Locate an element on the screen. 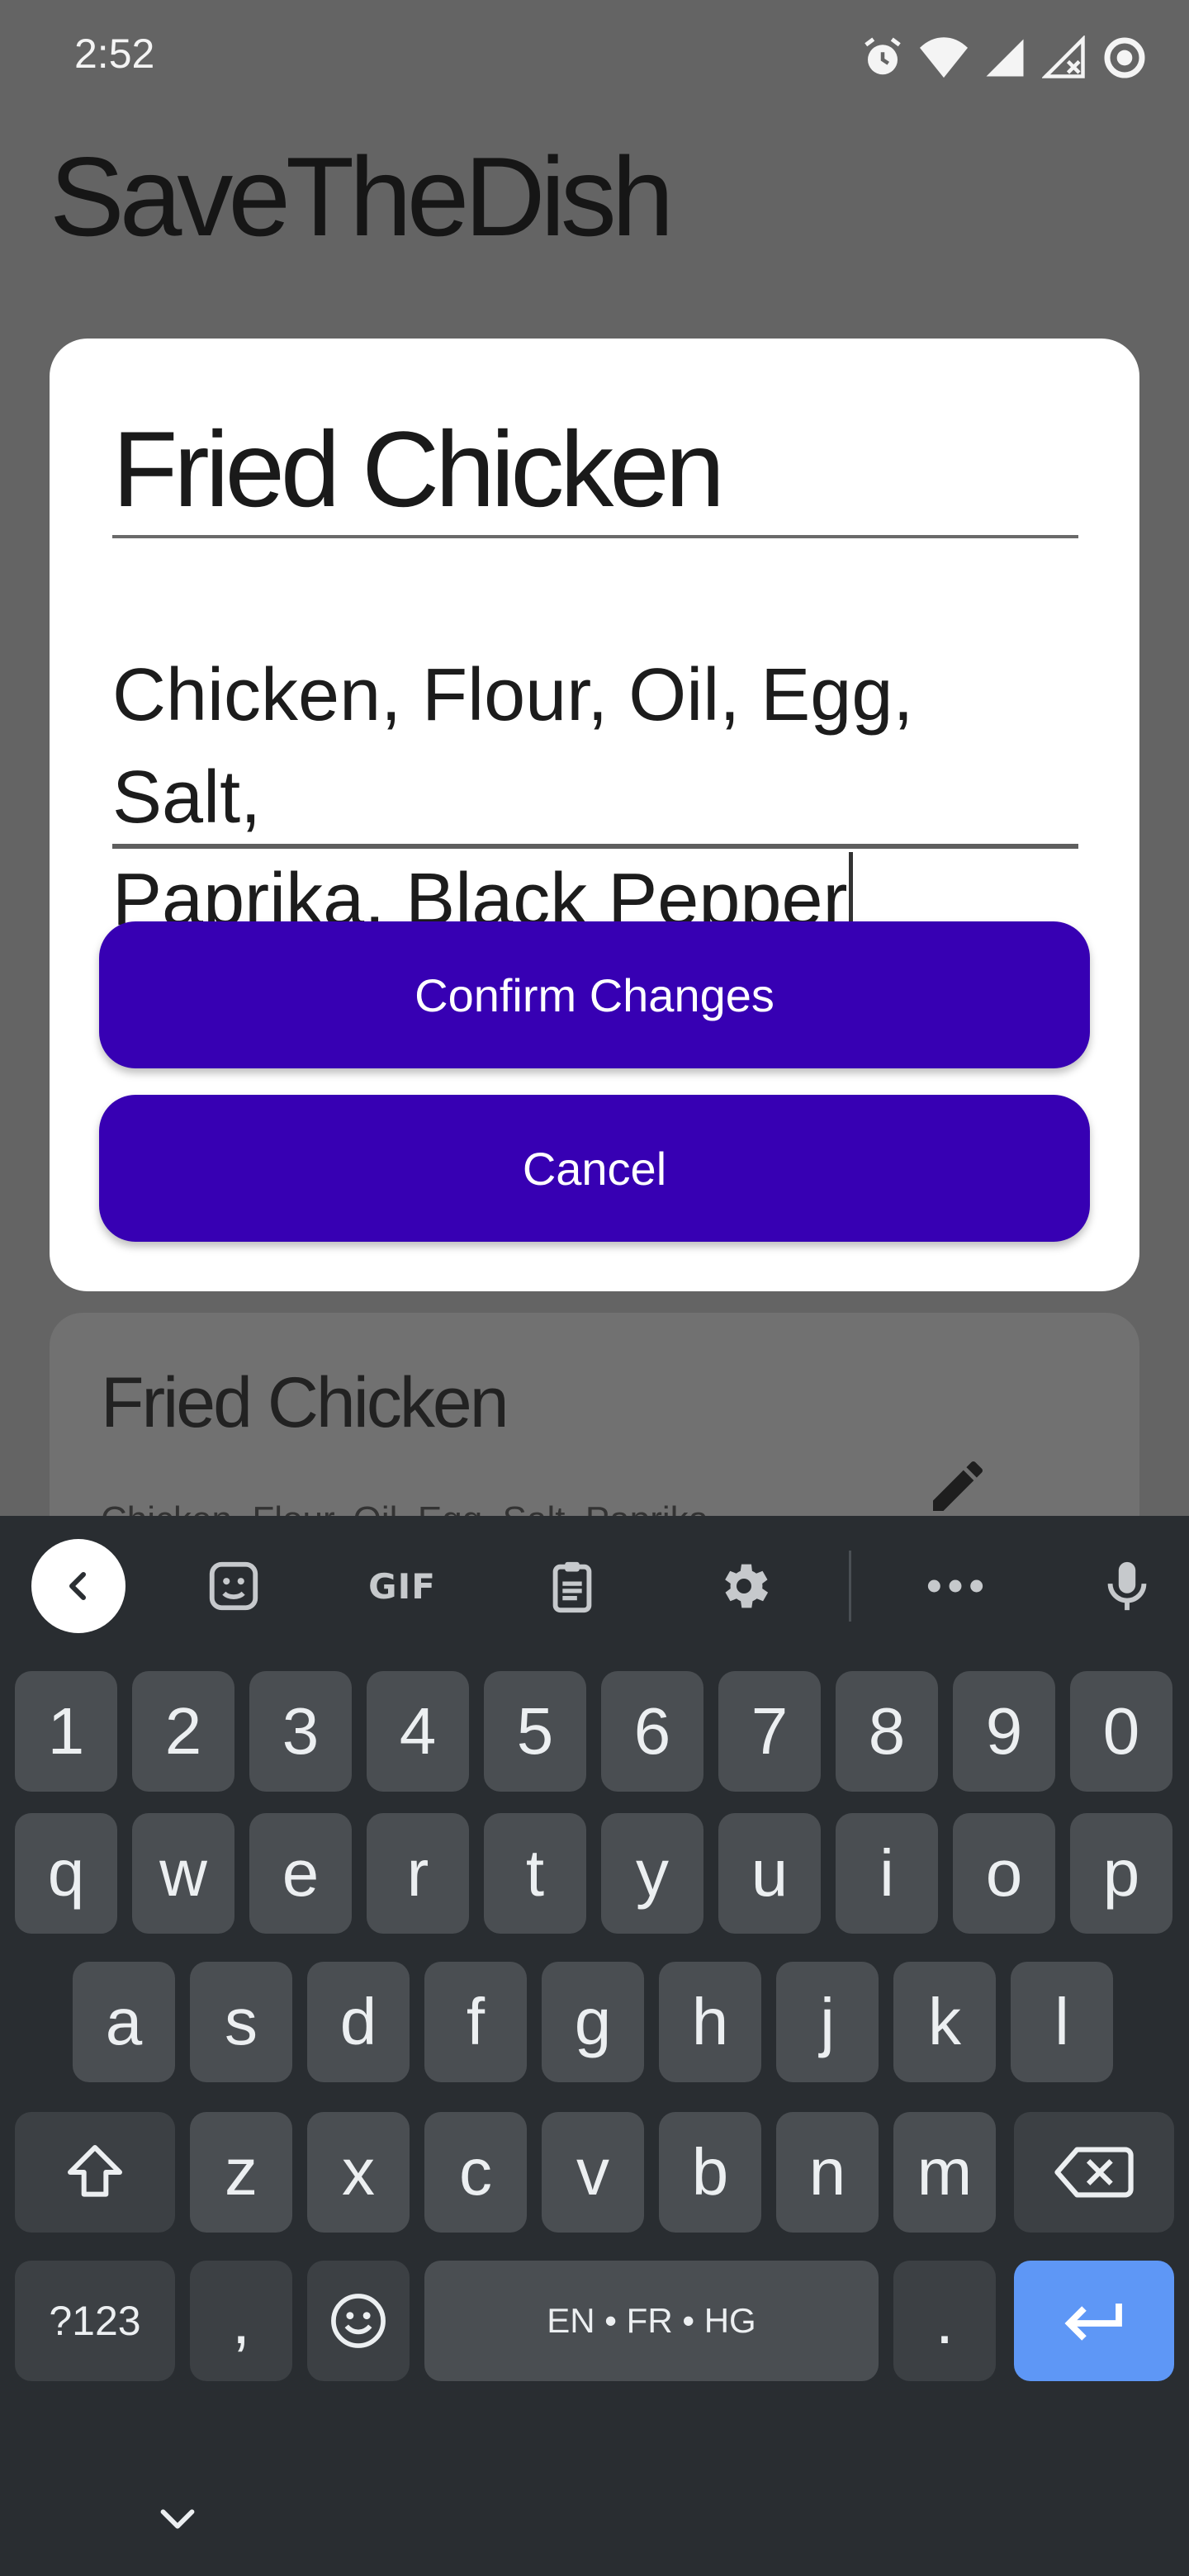  shift-icon is located at coordinates (95, 2171).